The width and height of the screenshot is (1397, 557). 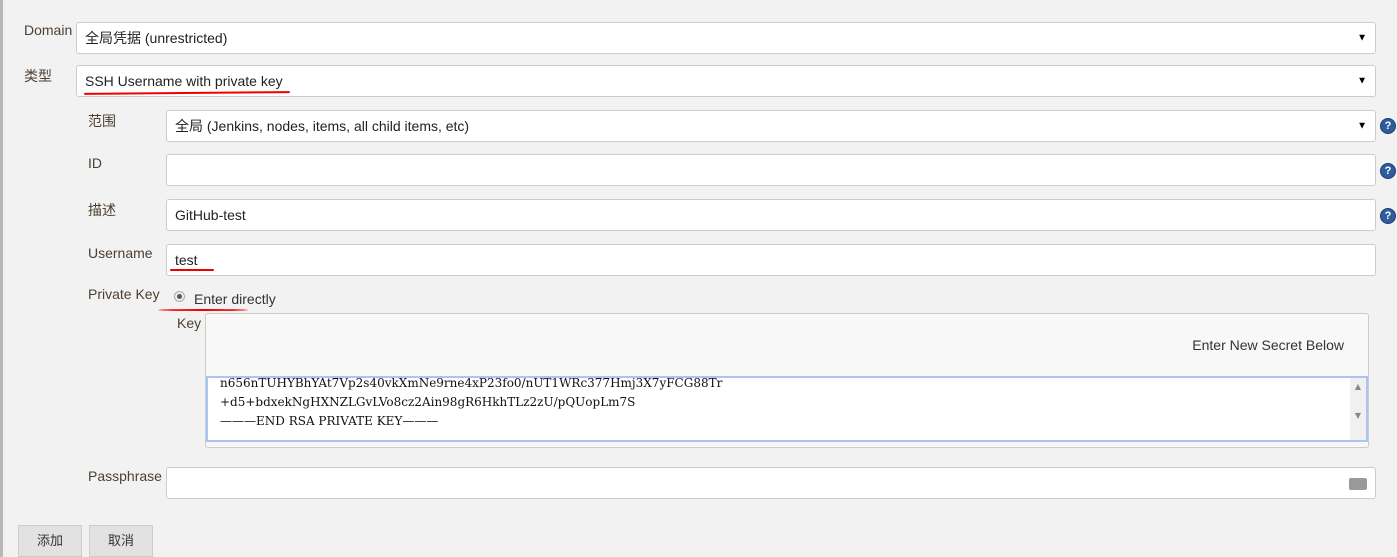 What do you see at coordinates (124, 294) in the screenshot?
I see `private-key-label: Private Key` at bounding box center [124, 294].